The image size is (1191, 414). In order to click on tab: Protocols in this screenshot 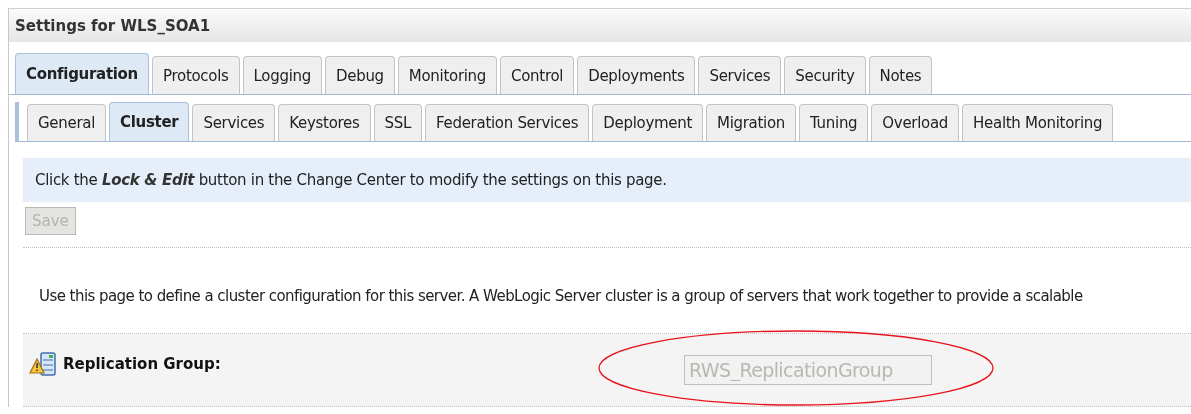, I will do `click(196, 75)`.